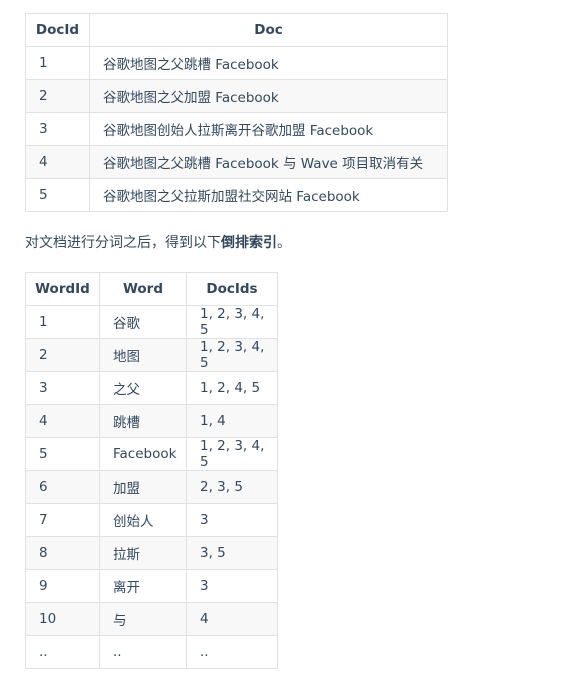  Describe the element at coordinates (62, 520) in the screenshot. I see `wordid-cell: 7` at that location.